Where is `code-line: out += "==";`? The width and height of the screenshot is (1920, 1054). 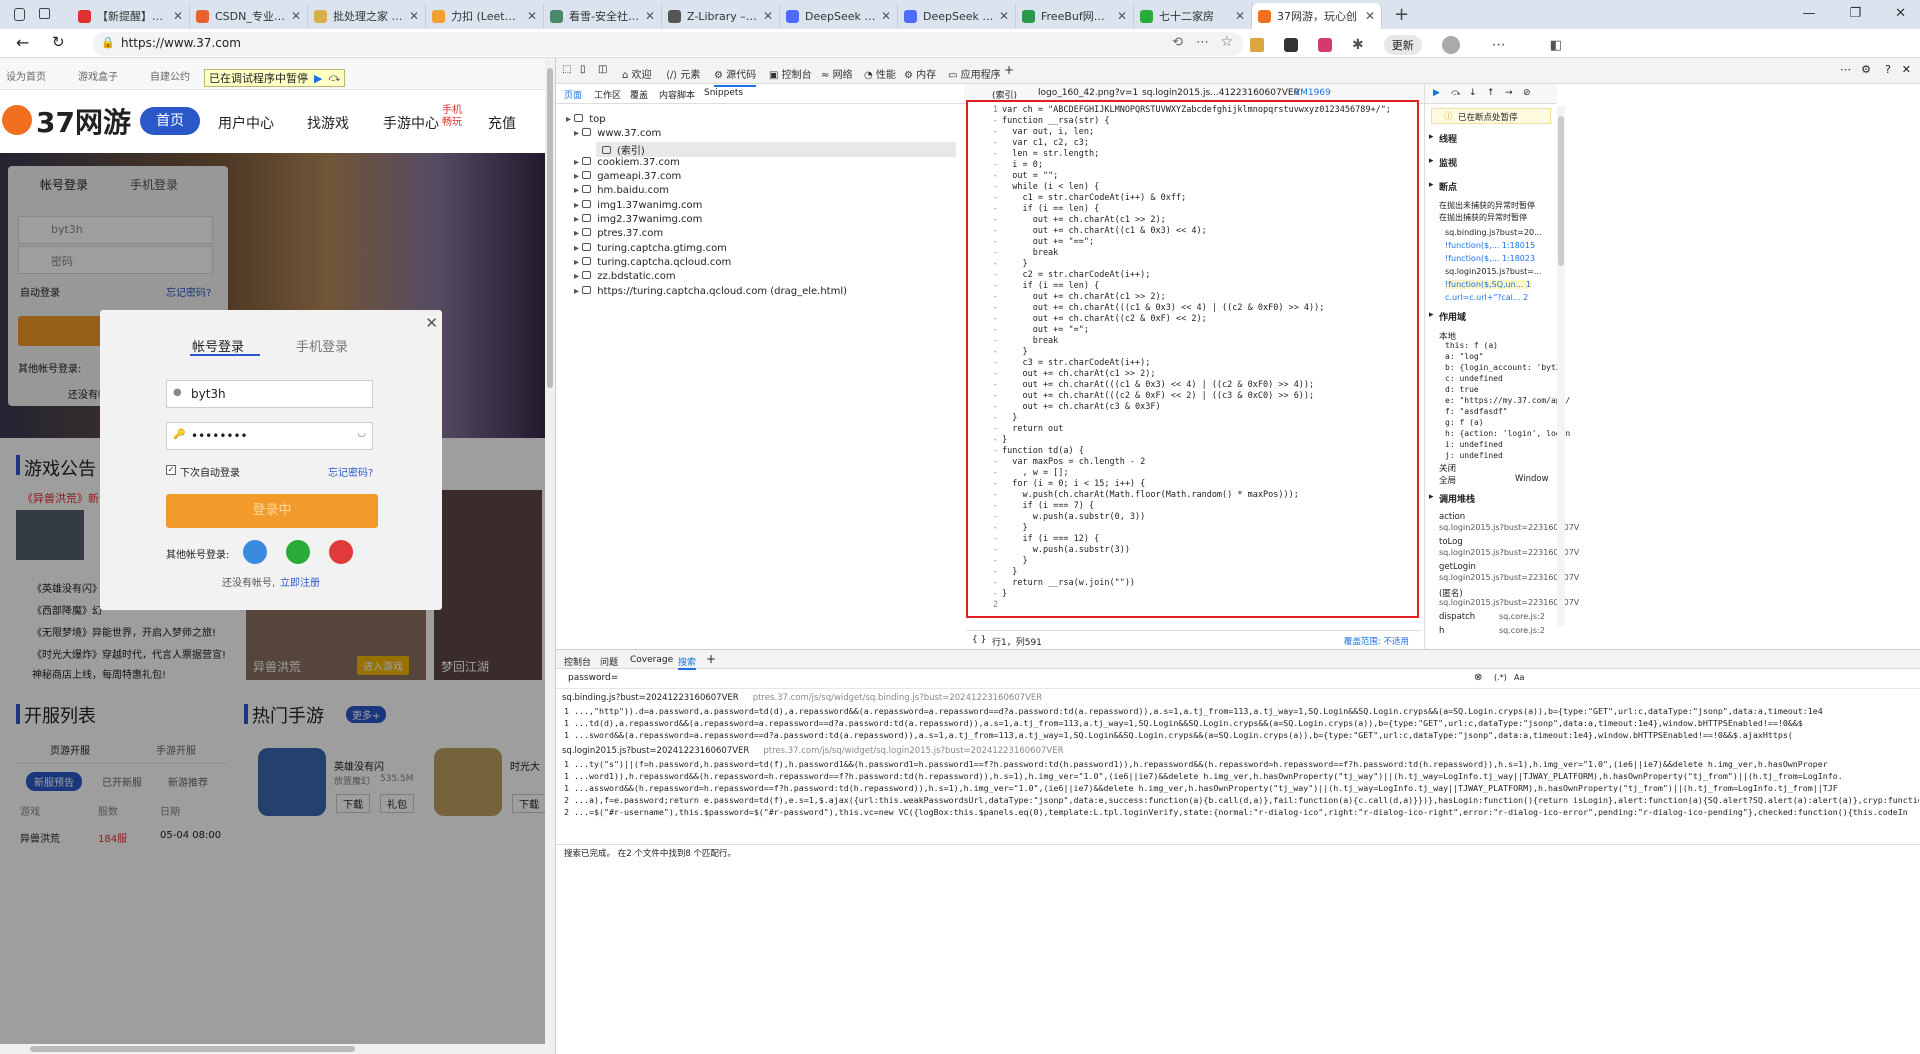 code-line: out += "=="; is located at coordinates (1048, 242).